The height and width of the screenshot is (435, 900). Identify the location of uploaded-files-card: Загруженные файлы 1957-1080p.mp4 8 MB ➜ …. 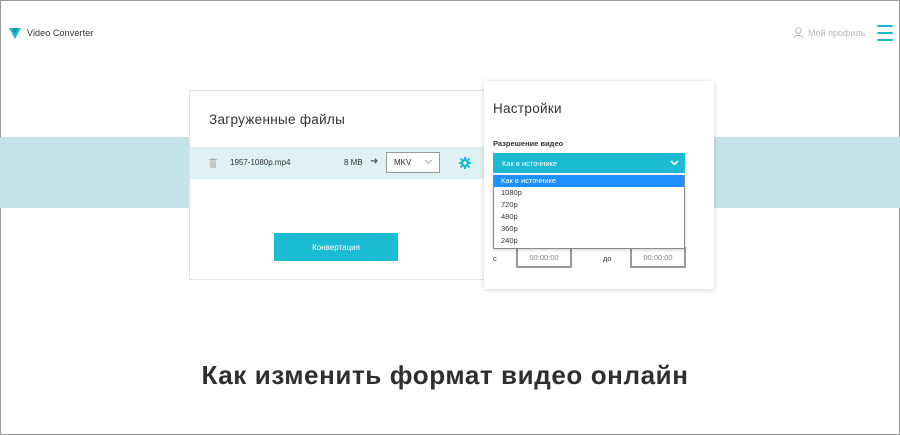
(340, 185).